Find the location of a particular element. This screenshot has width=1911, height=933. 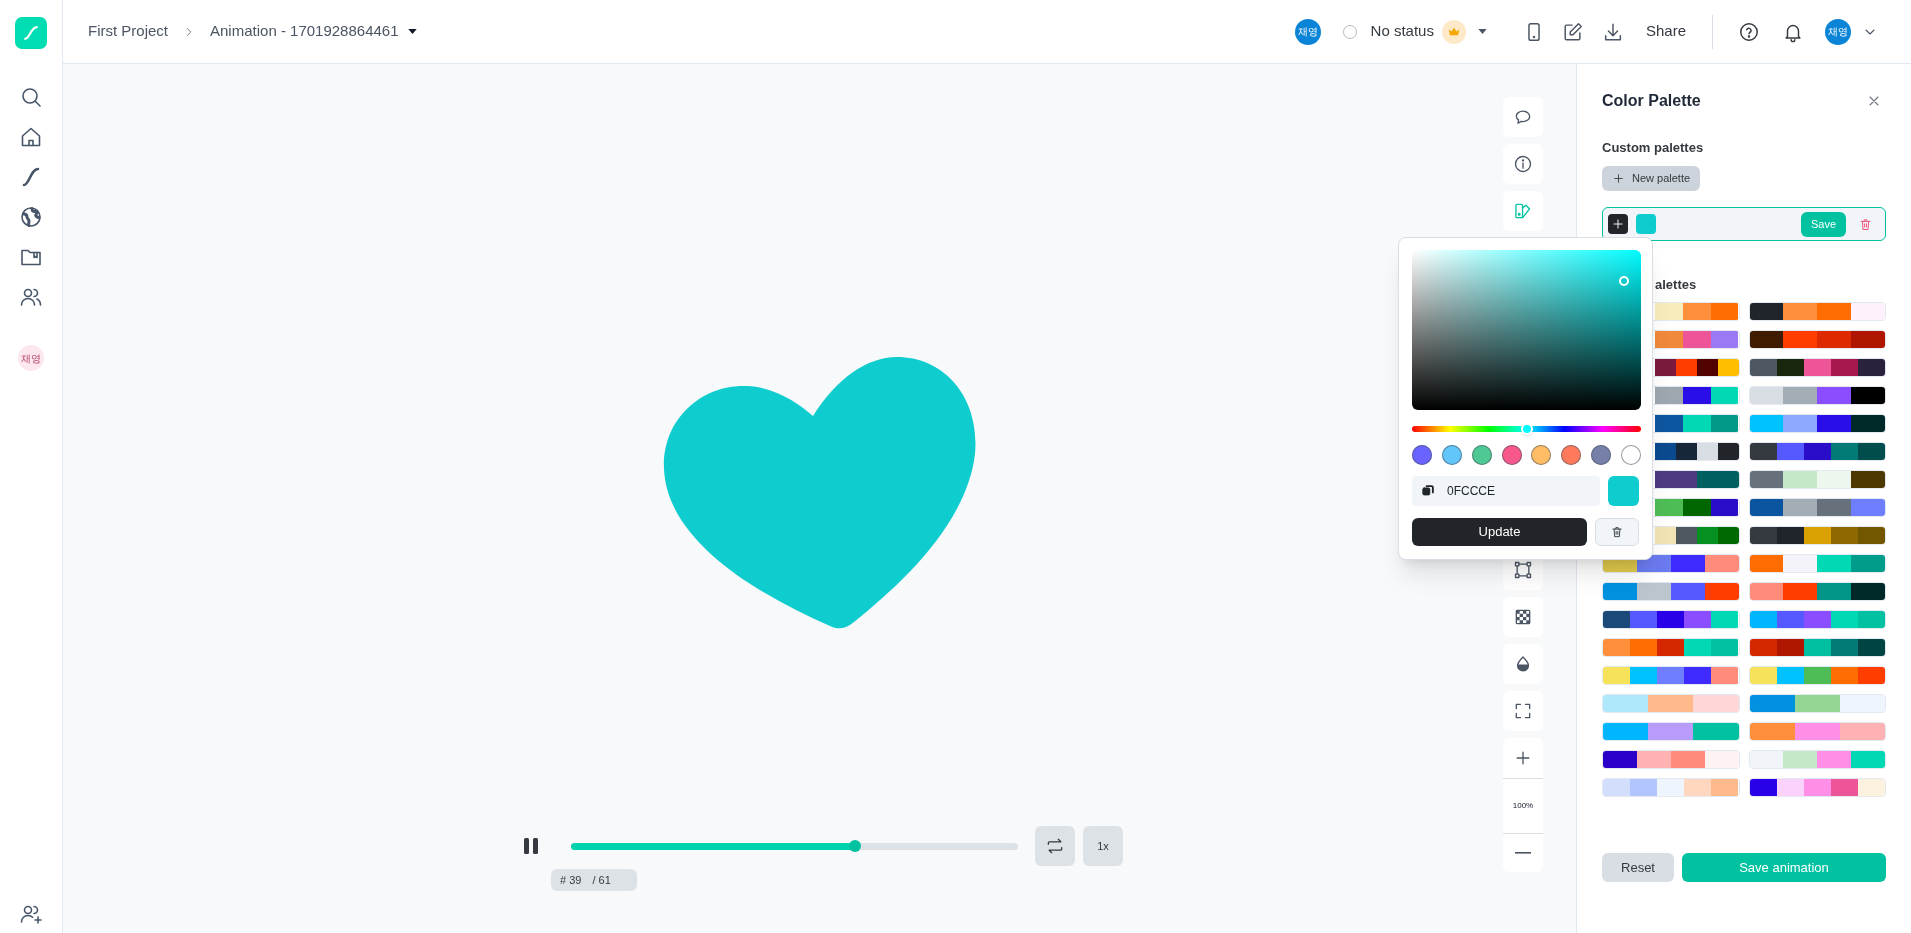

timeline-track is located at coordinates (794, 846).